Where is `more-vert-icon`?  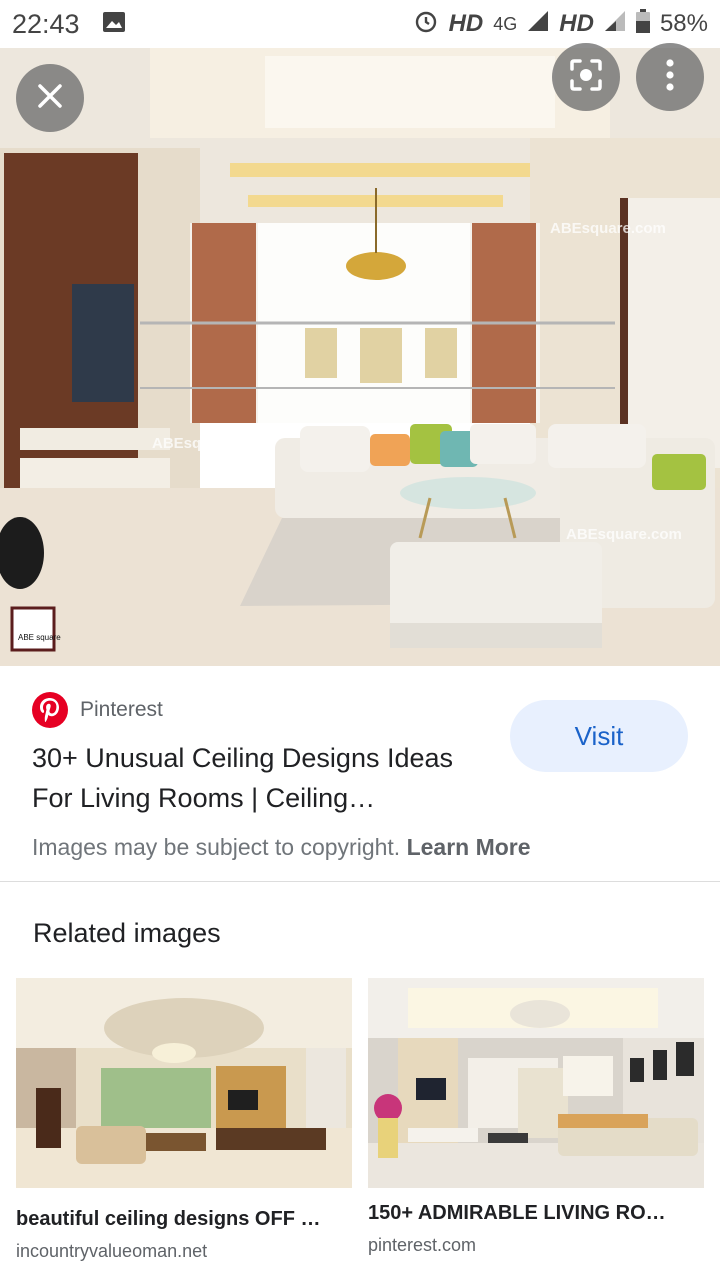
more-vert-icon is located at coordinates (670, 77).